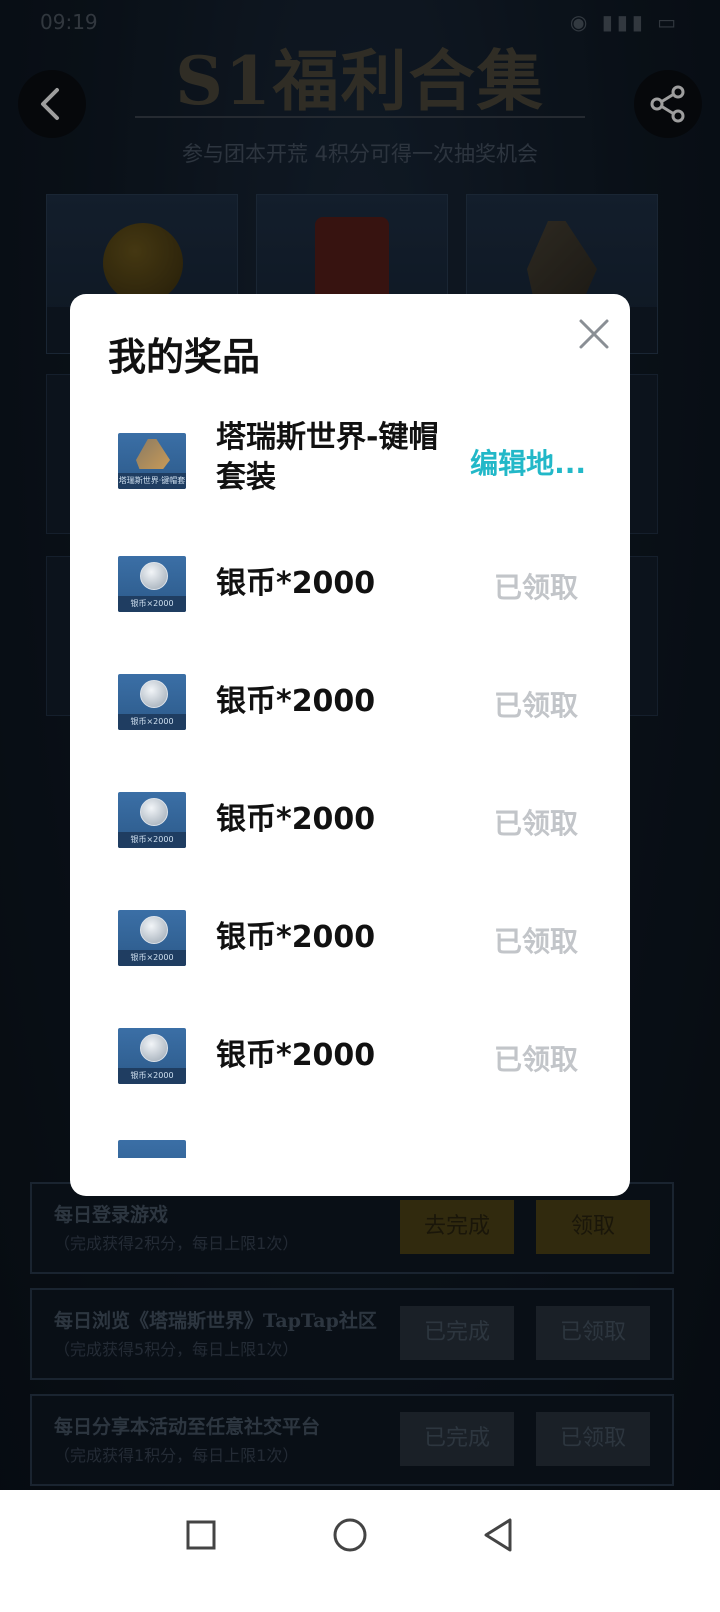 The width and height of the screenshot is (720, 1612). Describe the element at coordinates (153, 454) in the screenshot. I see `keycap-icon` at that location.